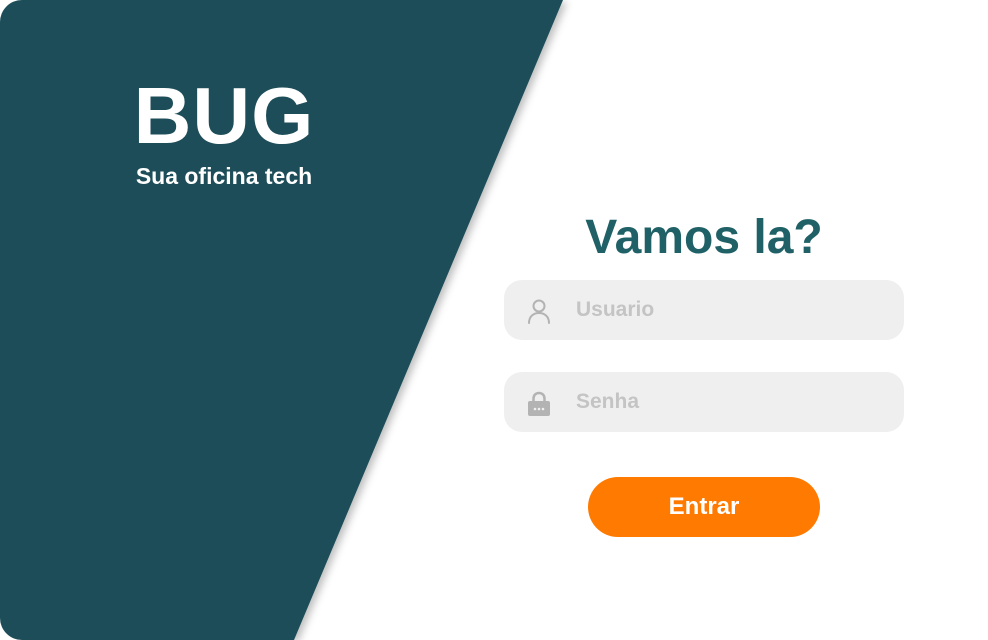  What do you see at coordinates (539, 311) in the screenshot?
I see `user-icon` at bounding box center [539, 311].